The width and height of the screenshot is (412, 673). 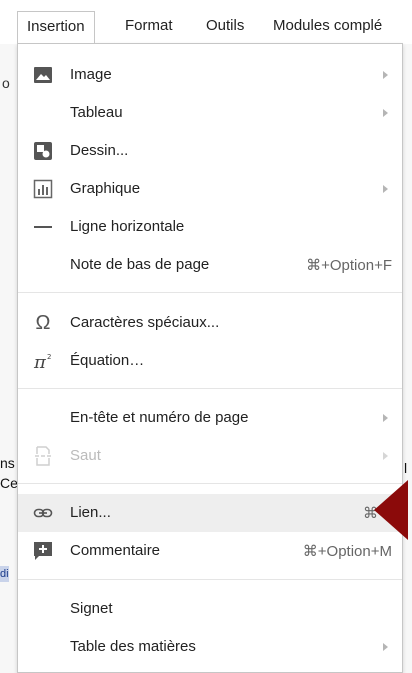 I want to click on menu-format: Format, so click(x=149, y=27).